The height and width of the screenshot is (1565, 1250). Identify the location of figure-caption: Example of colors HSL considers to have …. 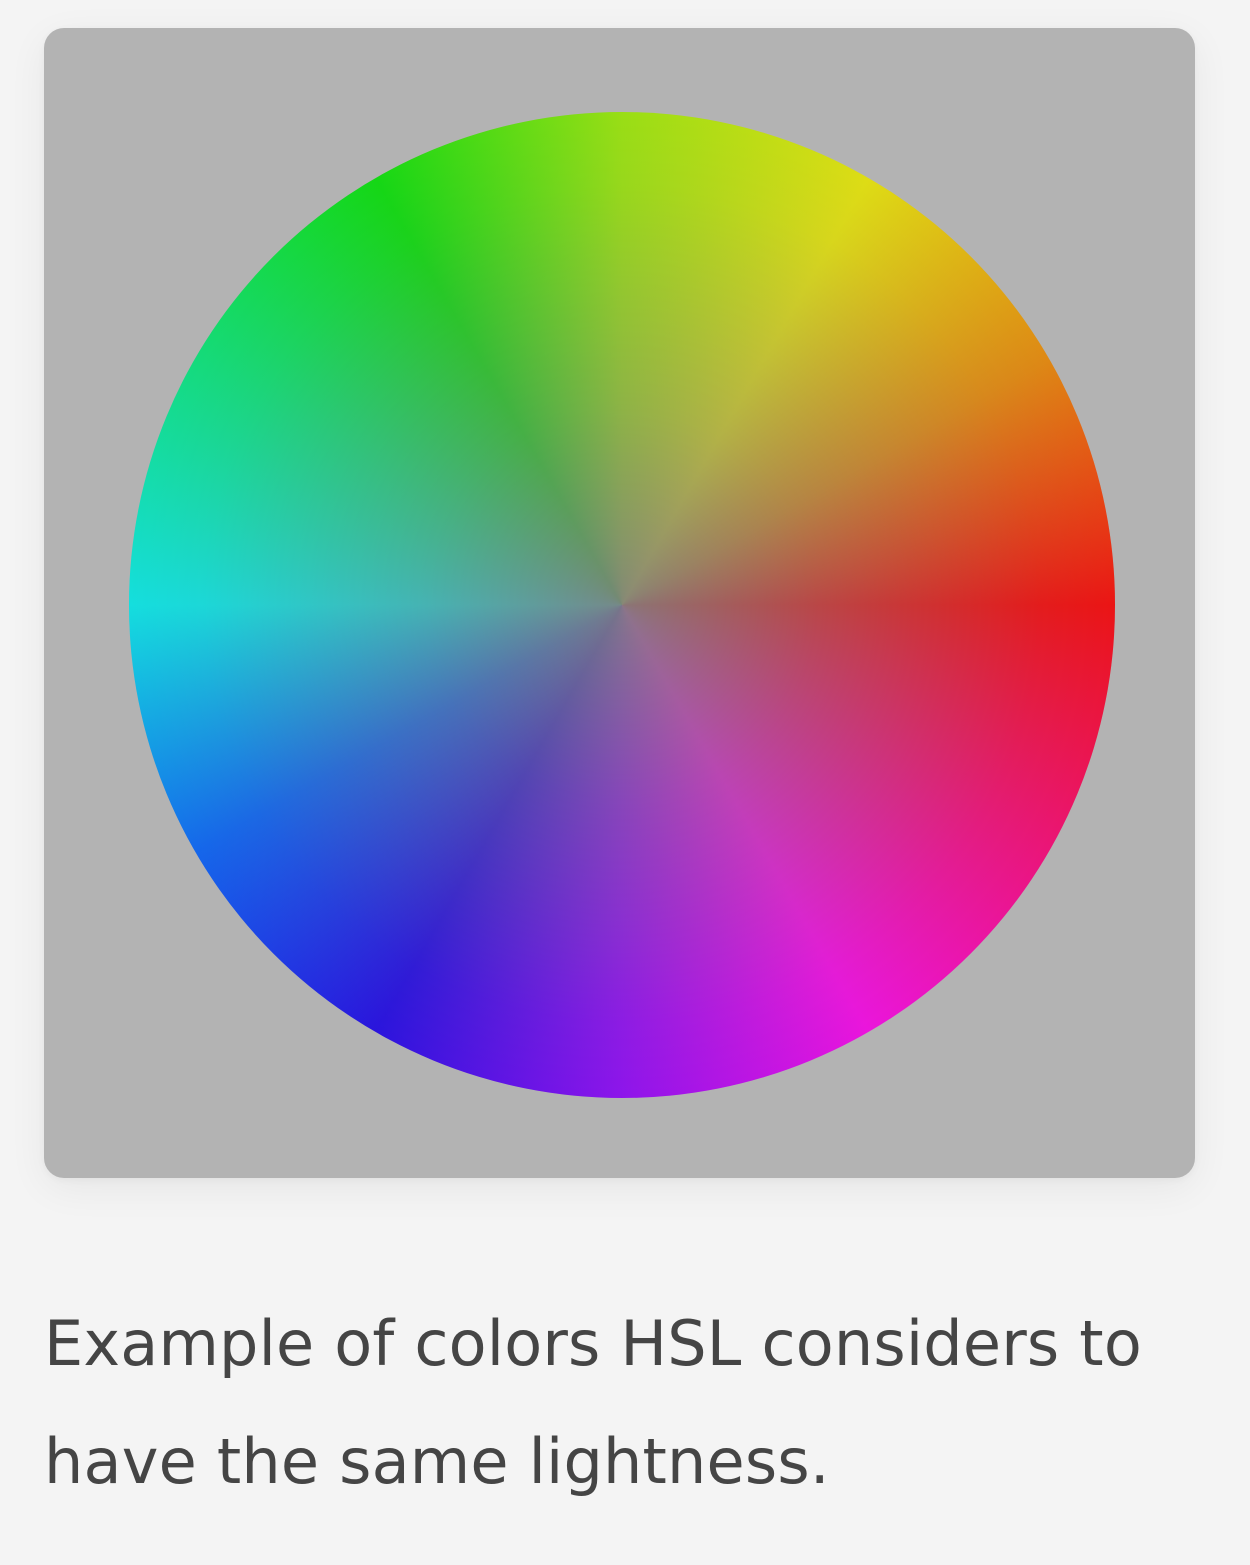
(593, 1402).